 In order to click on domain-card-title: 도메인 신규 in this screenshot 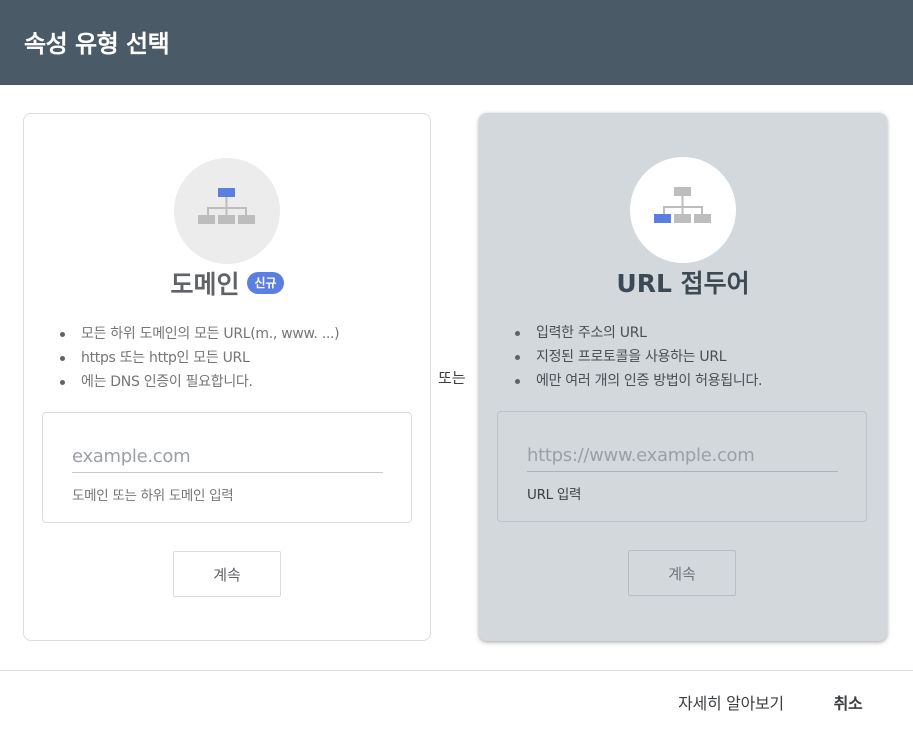, I will do `click(227, 285)`.